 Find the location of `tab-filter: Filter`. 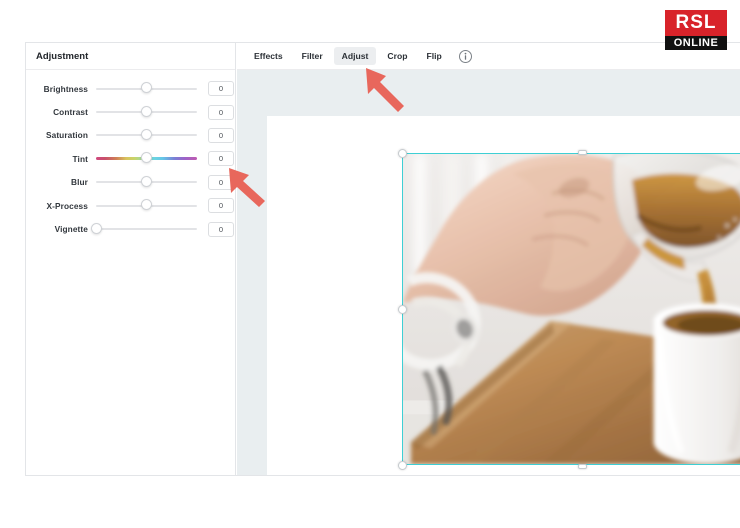

tab-filter: Filter is located at coordinates (312, 56).